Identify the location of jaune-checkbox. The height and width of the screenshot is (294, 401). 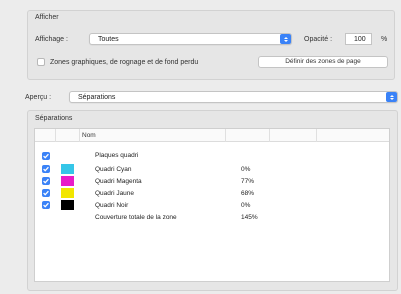
(46, 193).